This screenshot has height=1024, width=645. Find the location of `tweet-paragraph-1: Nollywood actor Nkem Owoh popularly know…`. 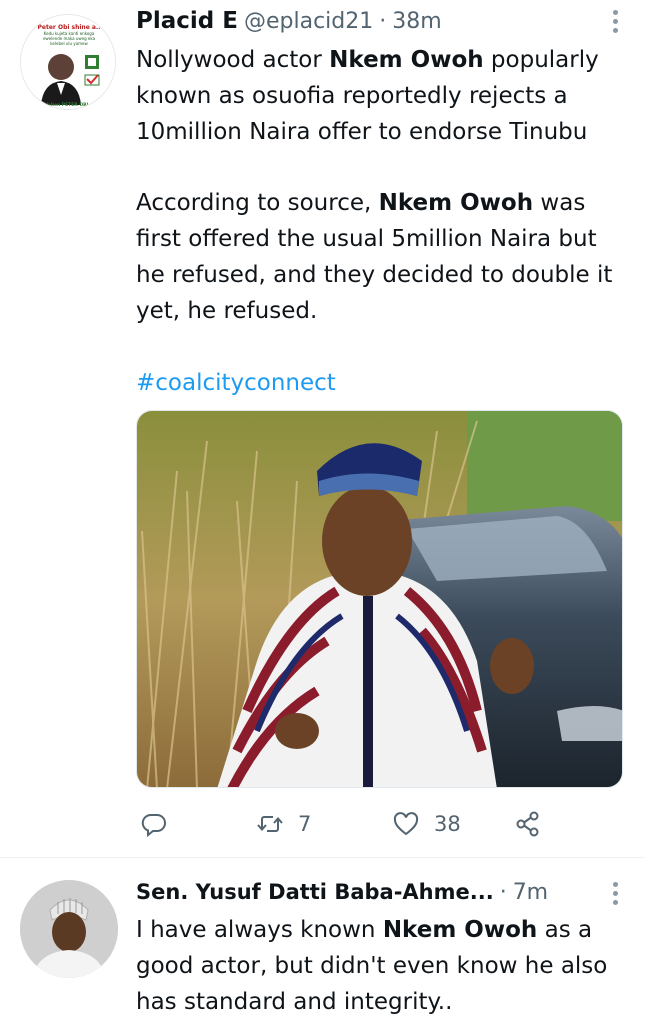

tweet-paragraph-1: Nollywood actor Nkem Owoh popularly know… is located at coordinates (380, 96).